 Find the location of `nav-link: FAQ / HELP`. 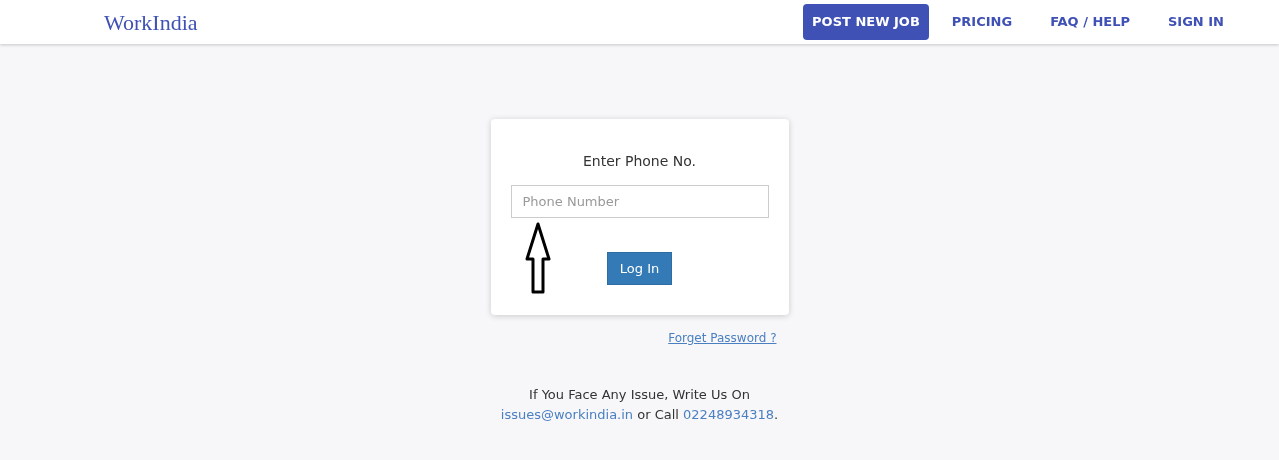

nav-link: FAQ / HELP is located at coordinates (1090, 22).